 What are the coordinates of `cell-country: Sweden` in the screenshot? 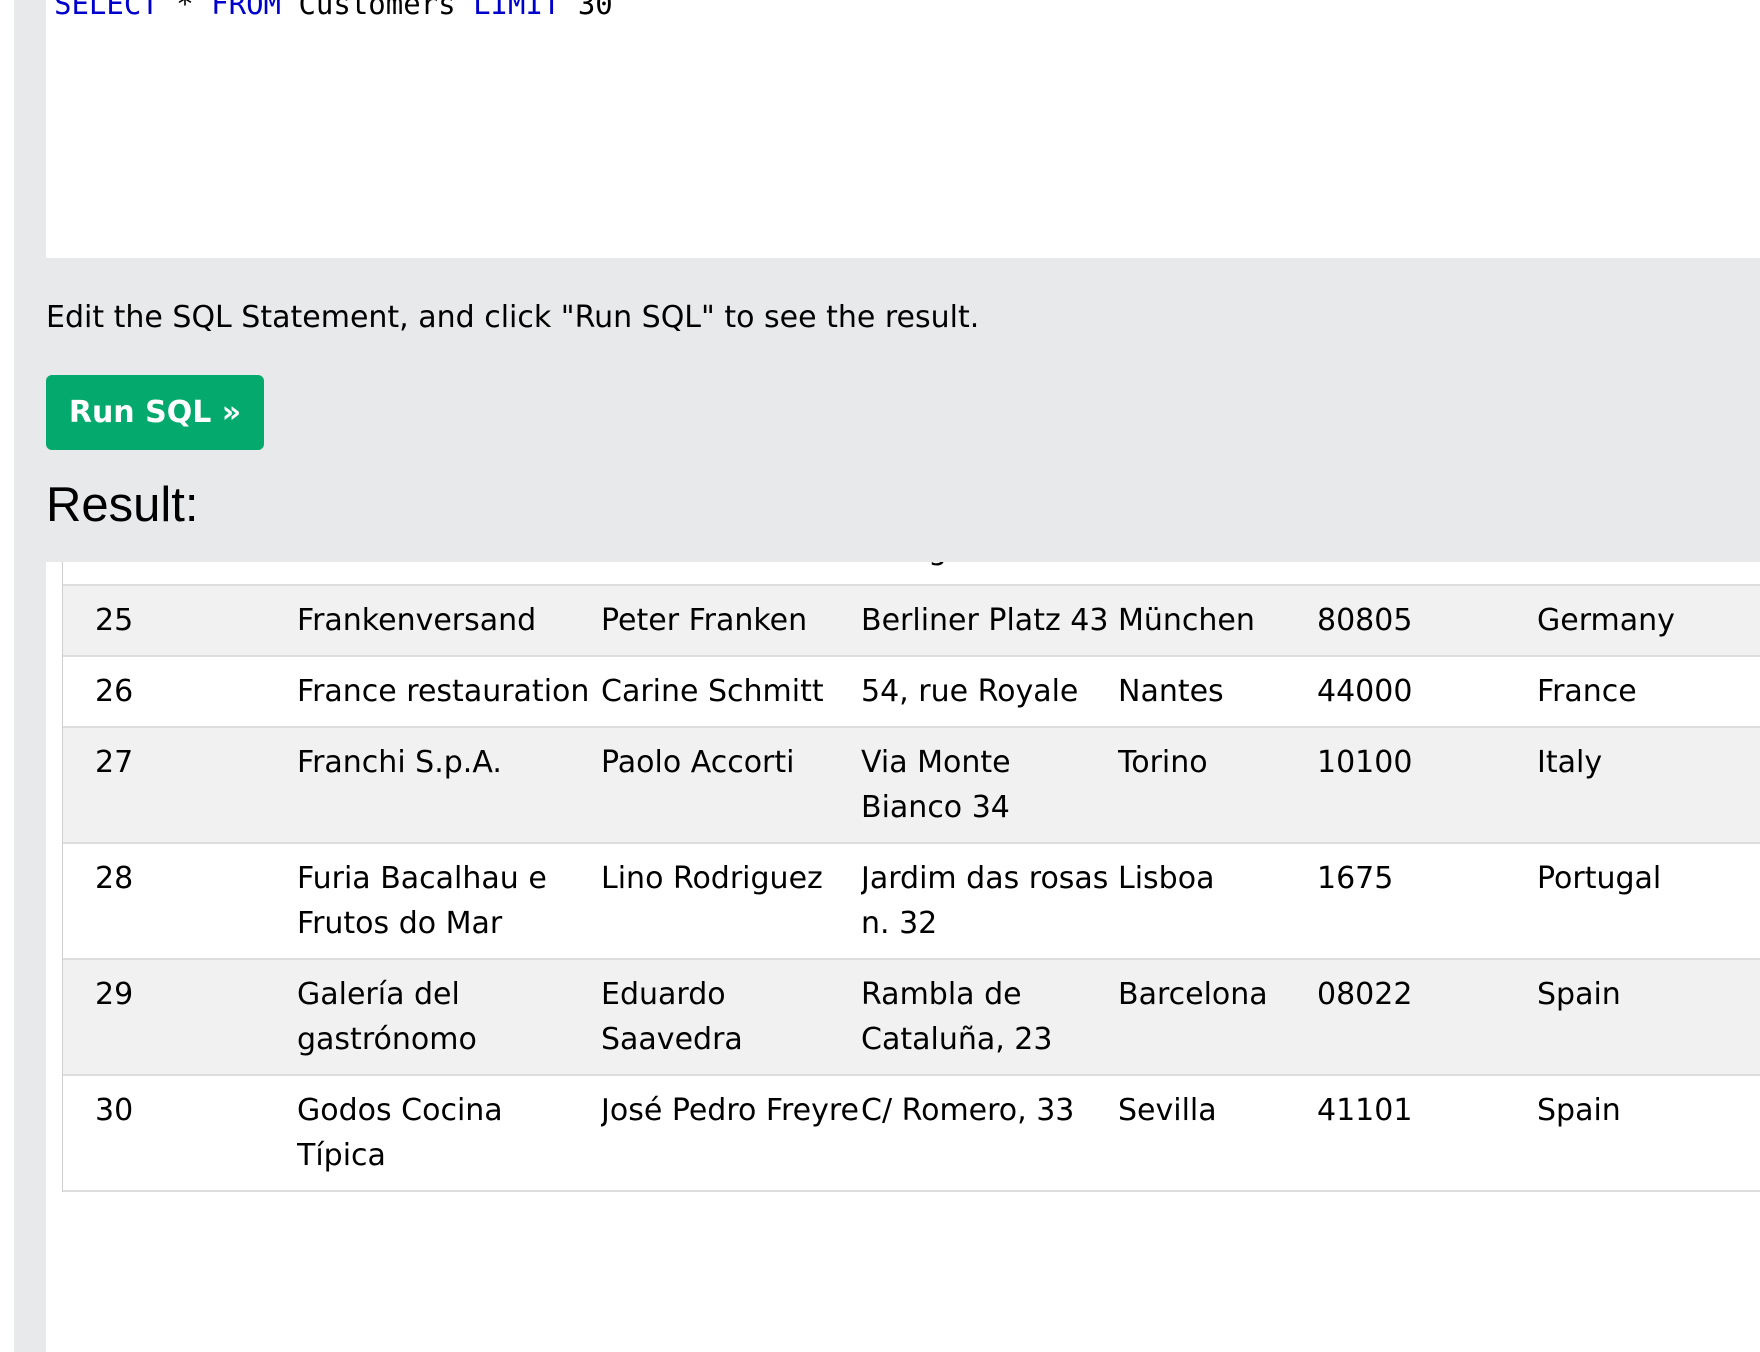 It's located at (1648, 573).